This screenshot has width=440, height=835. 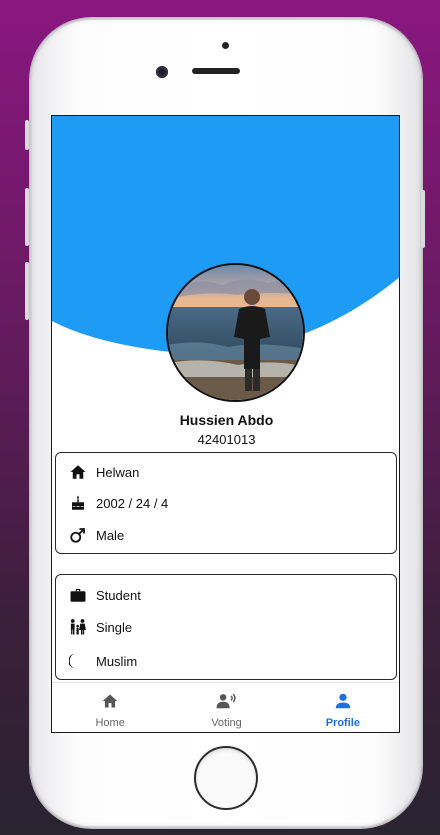 What do you see at coordinates (226, 778) in the screenshot?
I see `home-button` at bounding box center [226, 778].